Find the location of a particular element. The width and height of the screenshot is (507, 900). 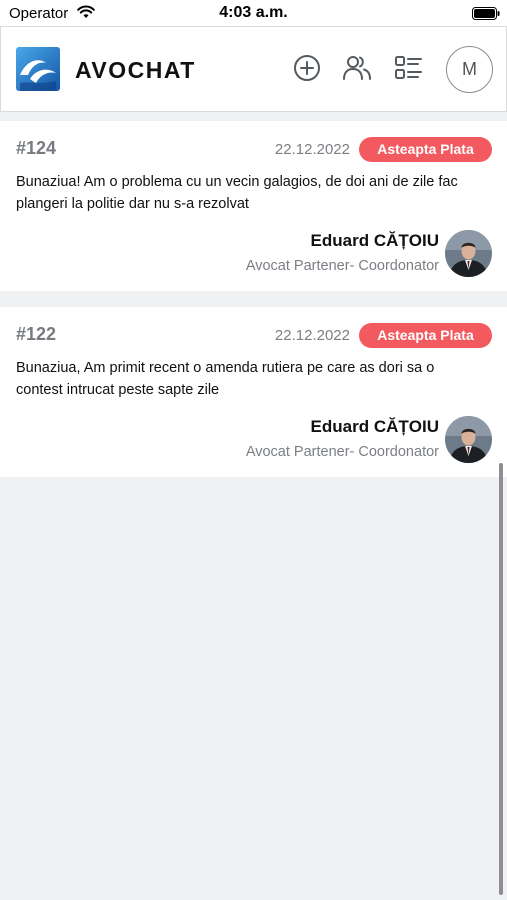

add-case-button is located at coordinates (307, 68).